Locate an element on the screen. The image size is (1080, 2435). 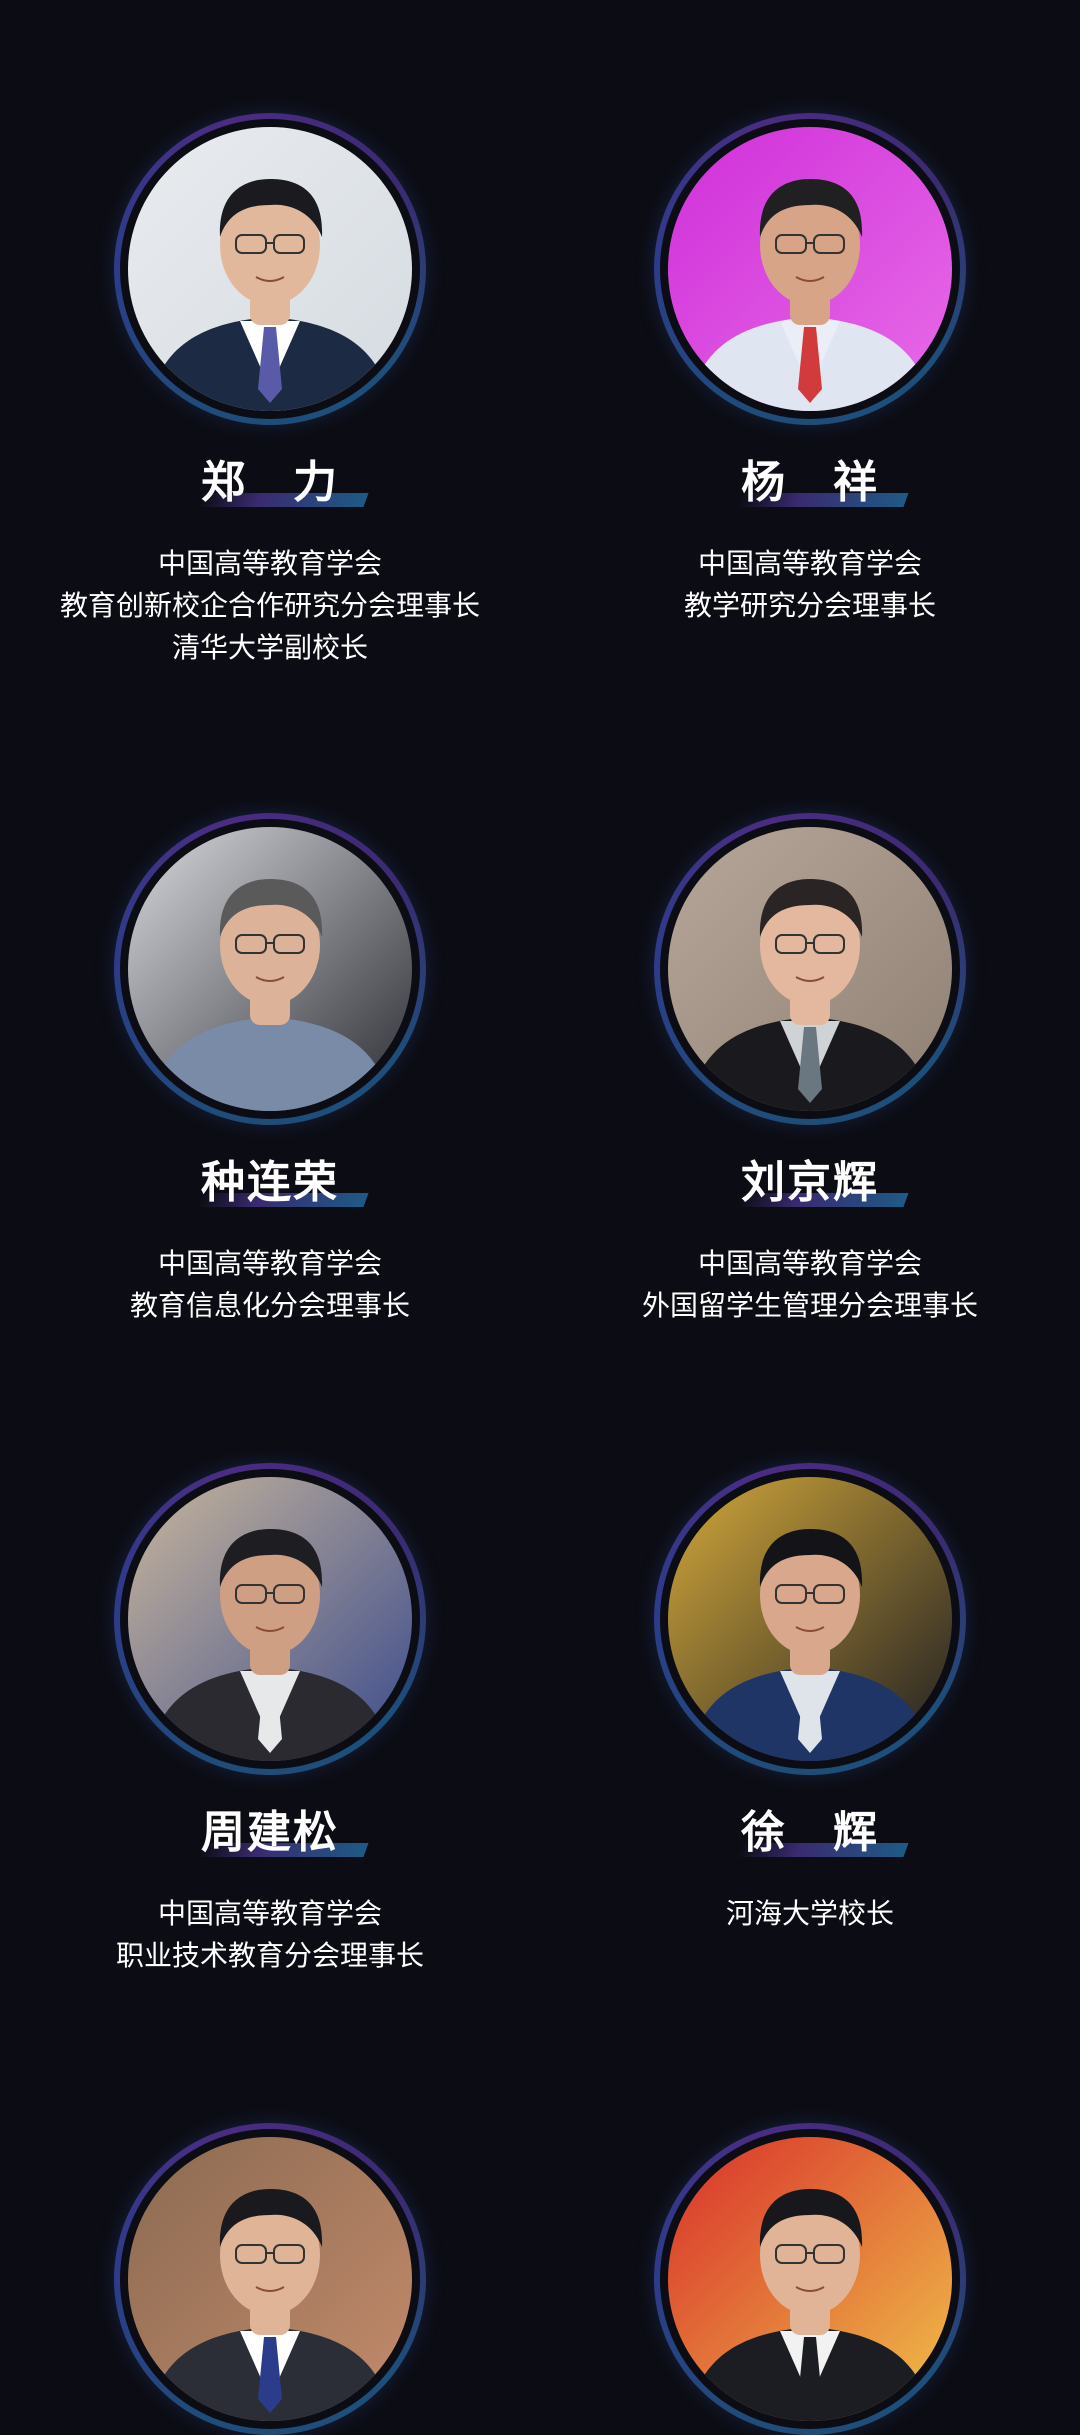
speaker-title-line: 职业技术教育分会理事长 is located at coordinates (269, 1955).